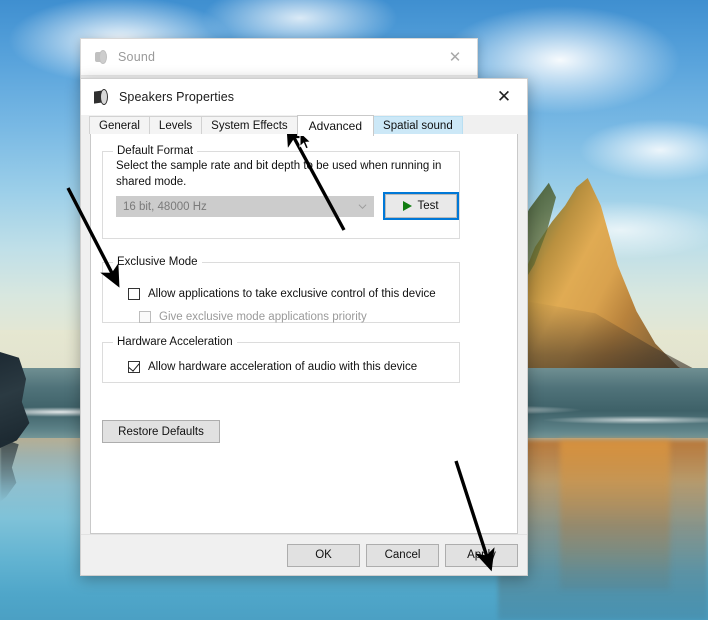 Image resolution: width=708 pixels, height=620 pixels. I want to click on play-icon, so click(408, 206).